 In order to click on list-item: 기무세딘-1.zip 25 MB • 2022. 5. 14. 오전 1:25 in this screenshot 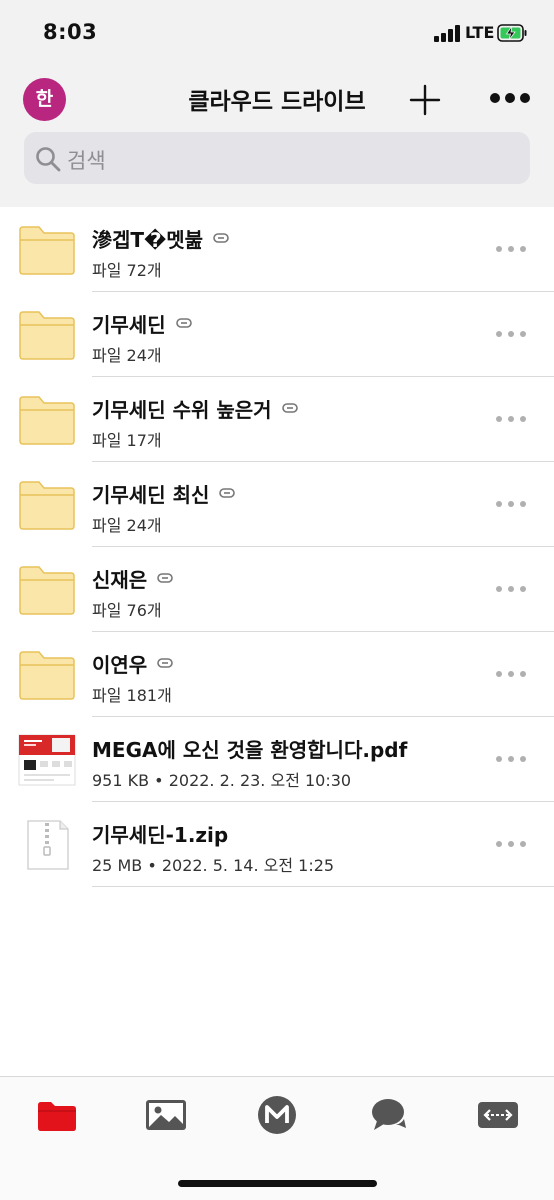, I will do `click(277, 844)`.